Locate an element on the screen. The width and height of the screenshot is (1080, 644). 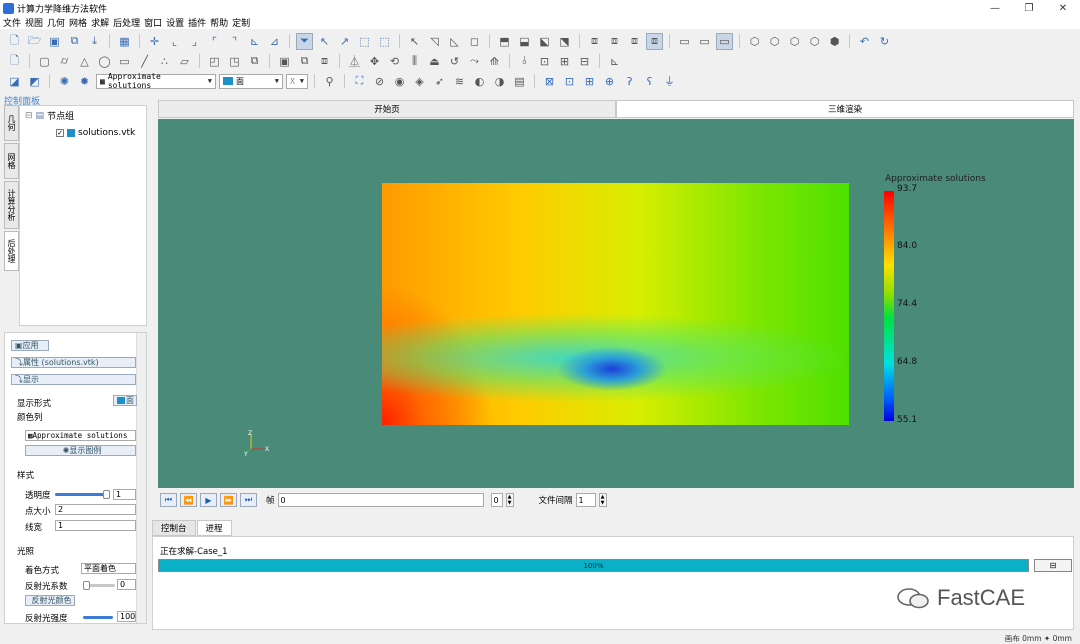
last-frame-button: ⏭ is located at coordinates (248, 500).